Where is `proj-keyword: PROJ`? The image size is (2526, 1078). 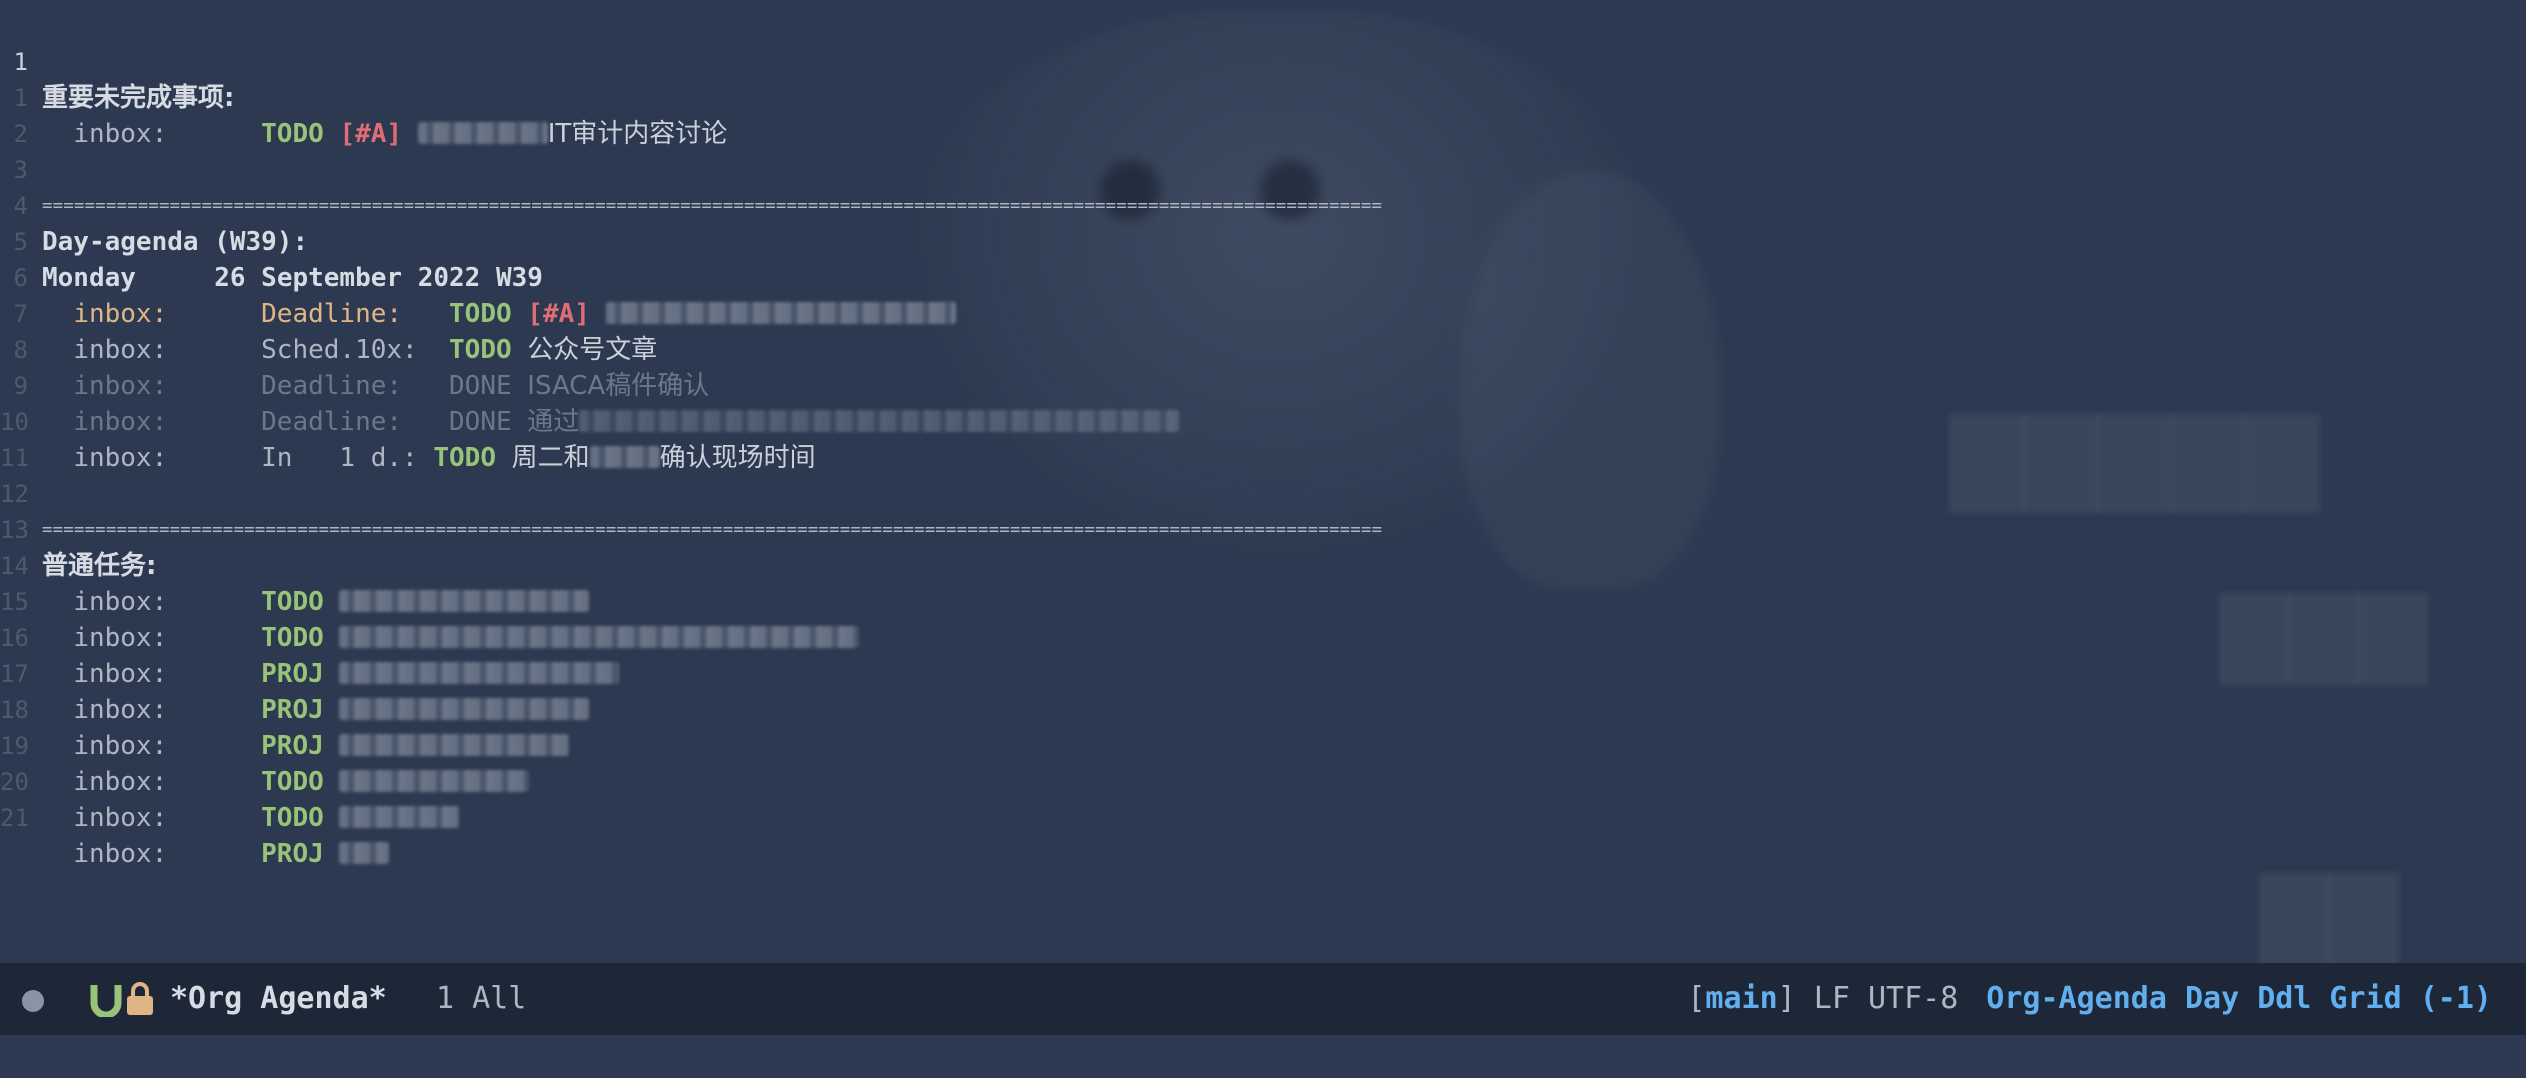
proj-keyword: PROJ is located at coordinates (292, 854).